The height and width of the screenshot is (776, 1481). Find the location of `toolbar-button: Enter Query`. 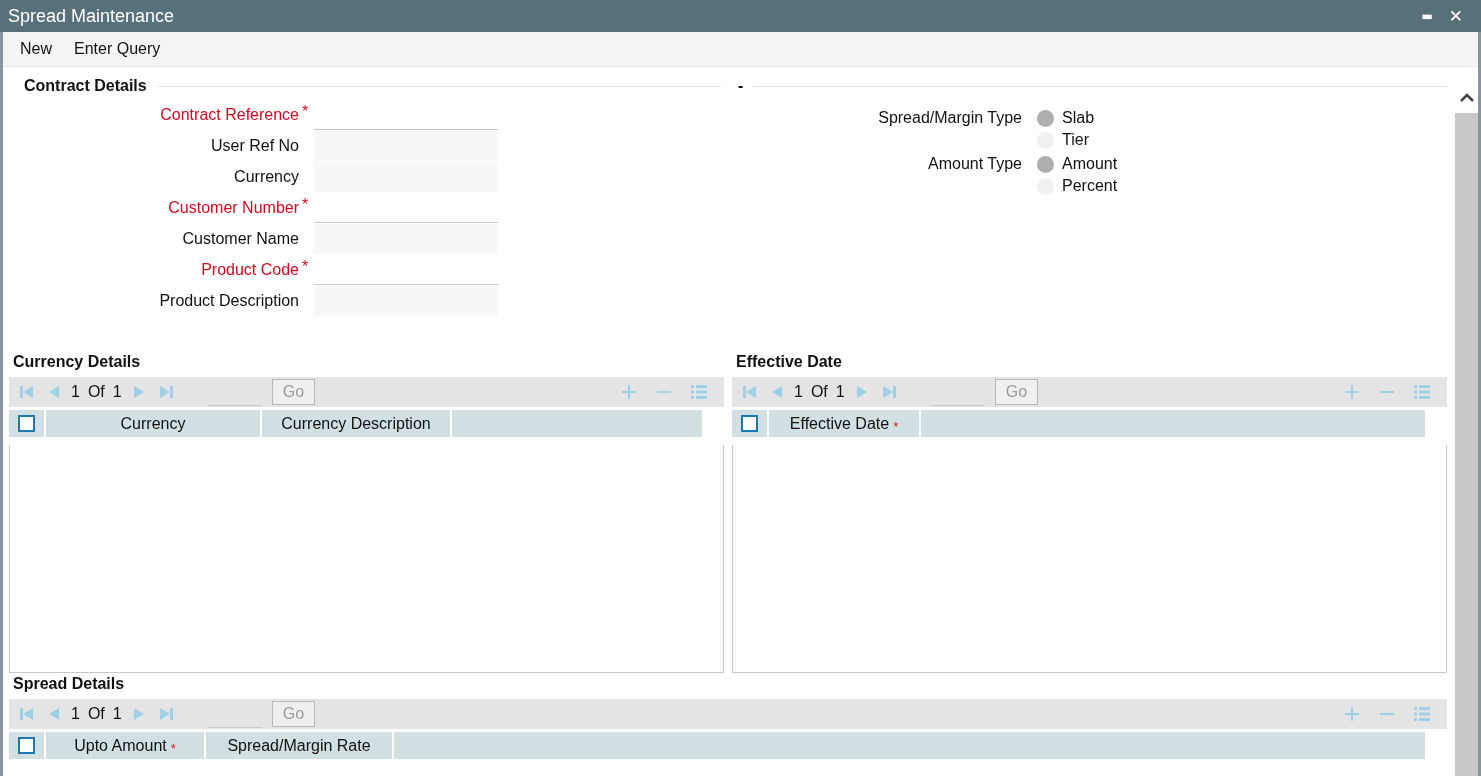

toolbar-button: Enter Query is located at coordinates (117, 49).